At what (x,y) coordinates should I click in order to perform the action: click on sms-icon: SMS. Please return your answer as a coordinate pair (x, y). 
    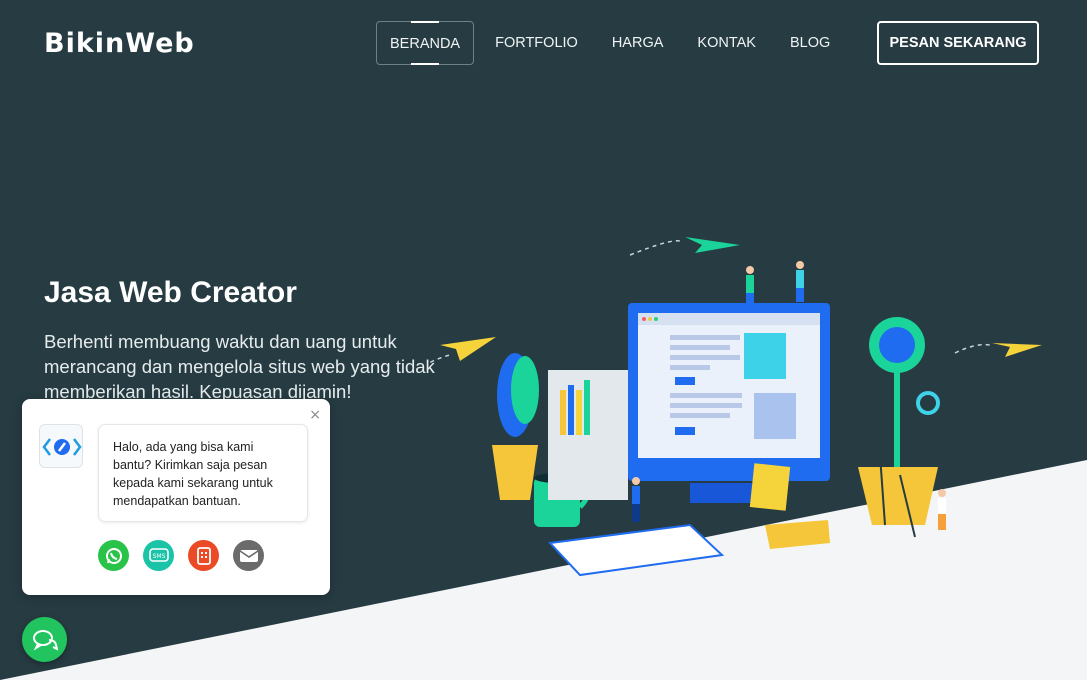
    Looking at the image, I should click on (158, 554).